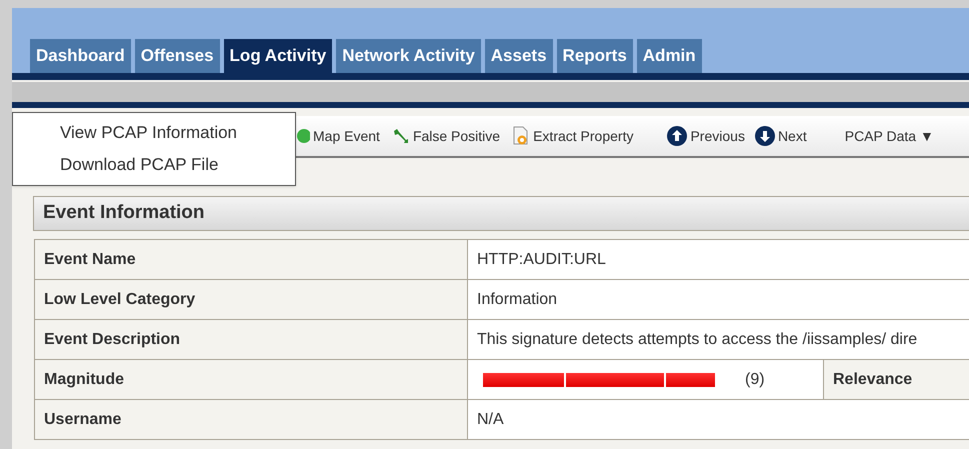 This screenshot has height=449, width=969. I want to click on field-label: Event Name, so click(251, 260).